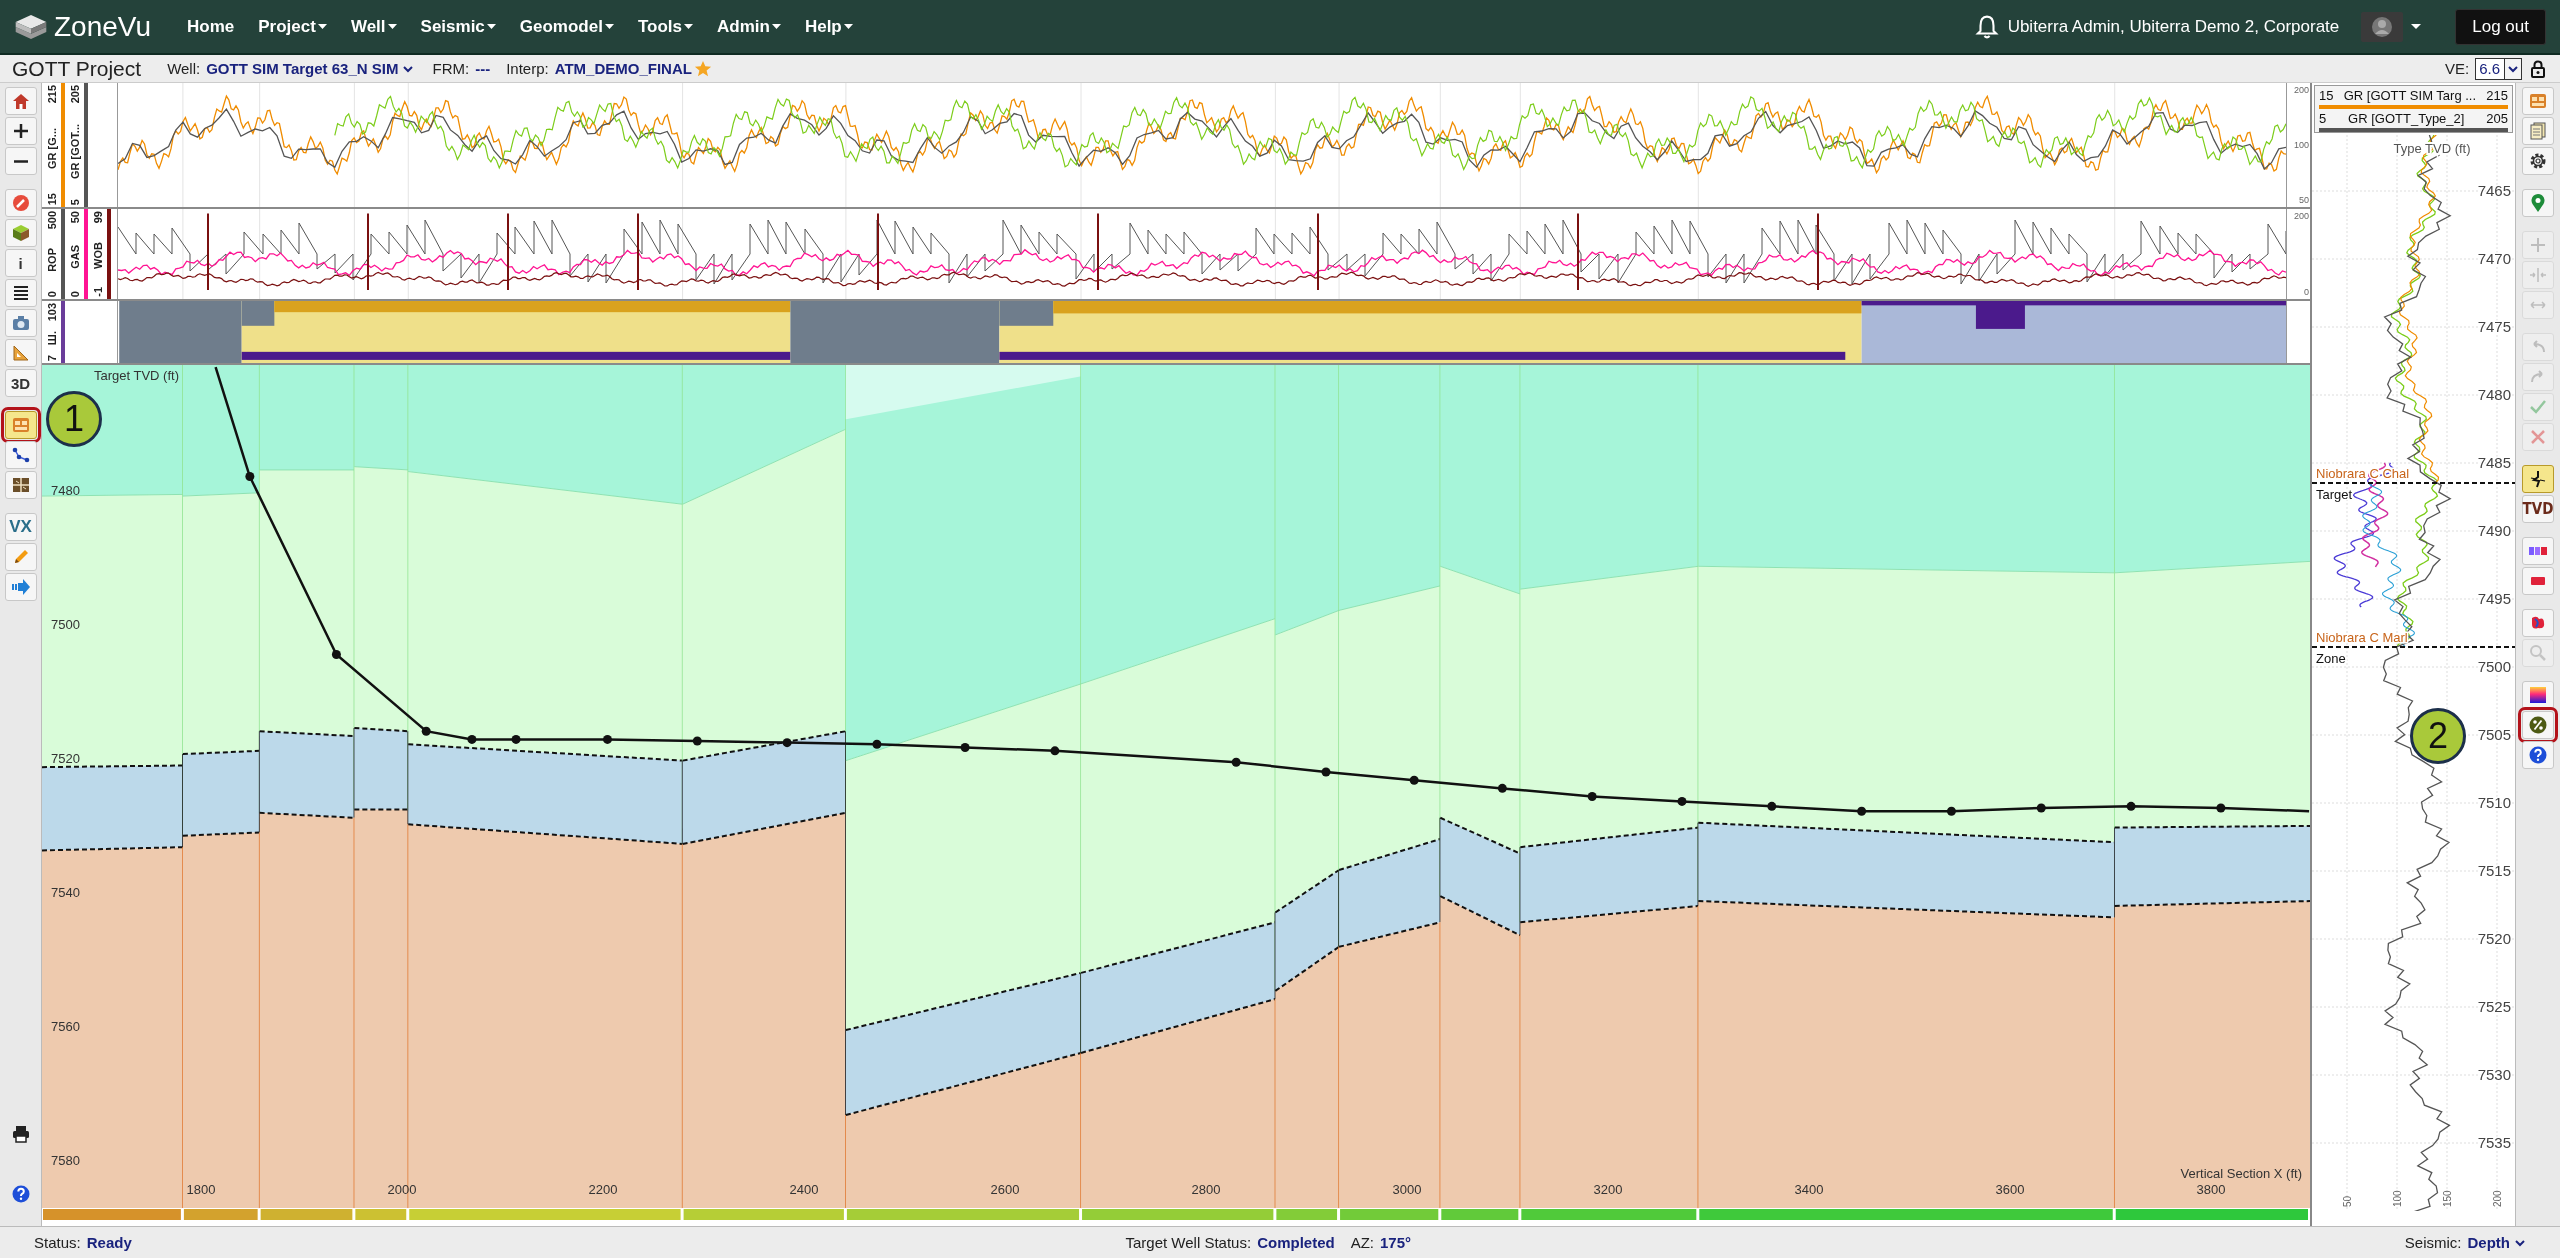  I want to click on axis-label: 3800, so click(2211, 1189).